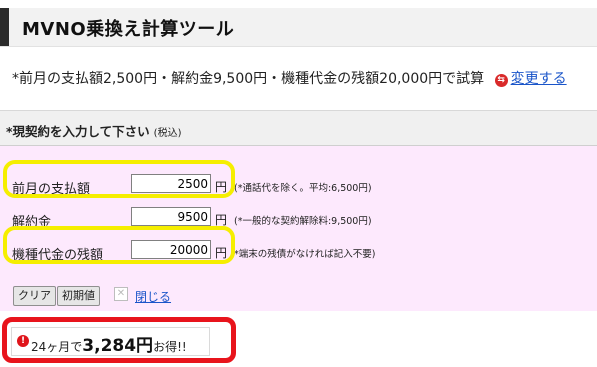  Describe the element at coordinates (221, 220) in the screenshot. I see `cancellation-fee-unit: 円` at that location.